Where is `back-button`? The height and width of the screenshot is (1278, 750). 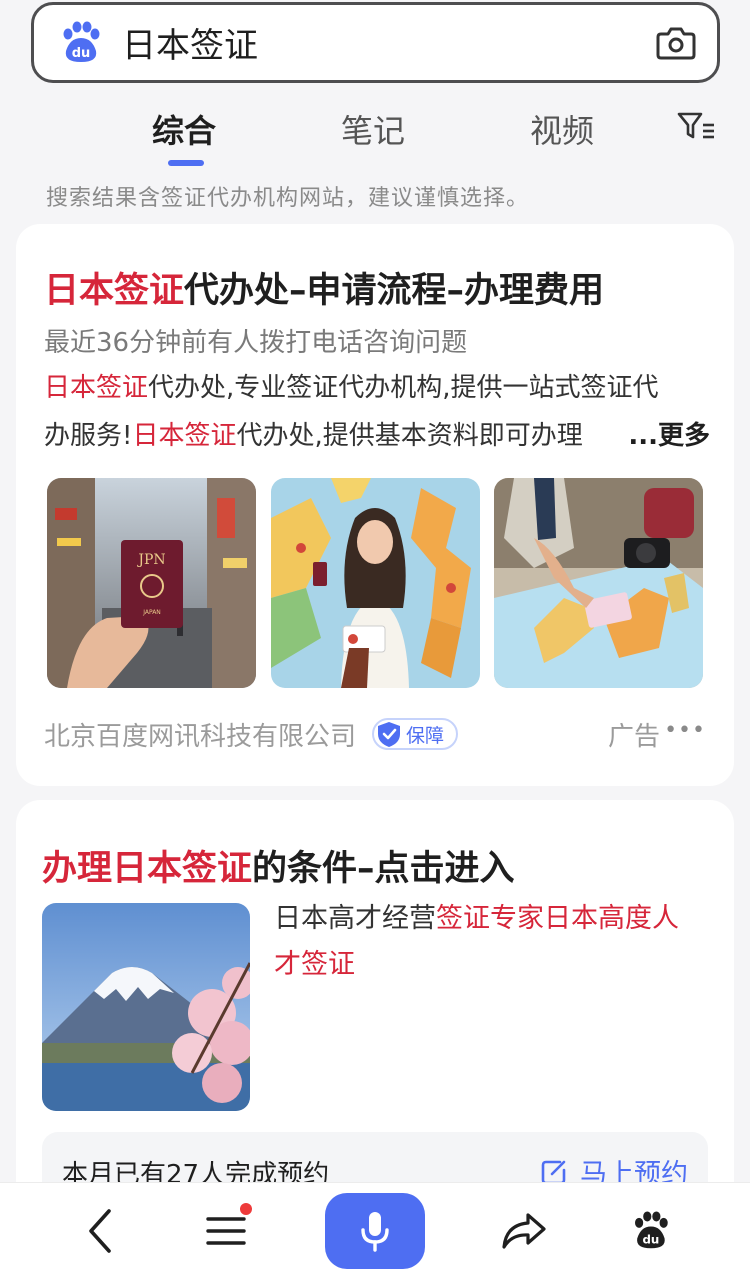
back-button is located at coordinates (100, 1230).